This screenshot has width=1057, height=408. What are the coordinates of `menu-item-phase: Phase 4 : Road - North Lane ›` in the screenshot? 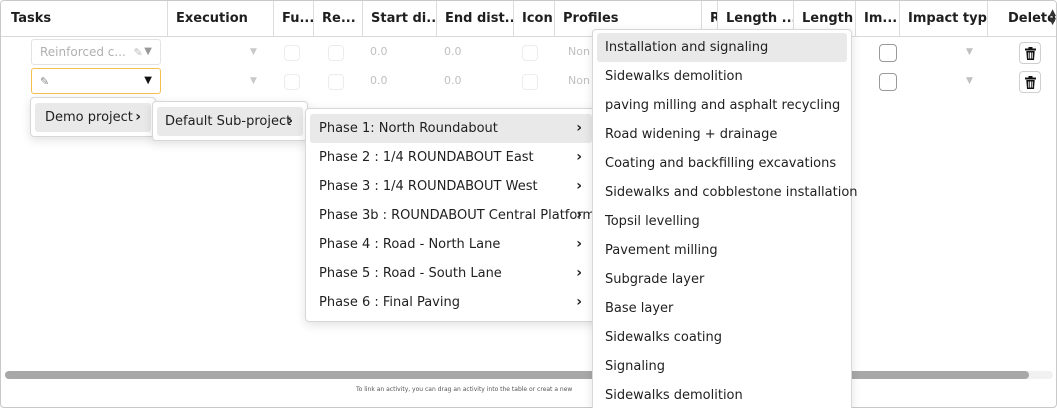 It's located at (451, 244).